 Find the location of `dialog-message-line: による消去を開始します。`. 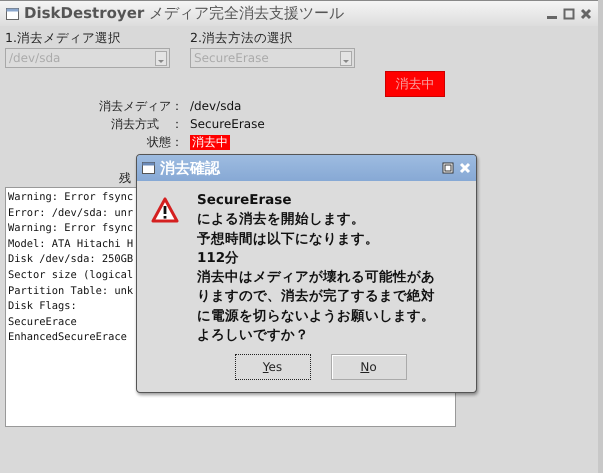

dialog-message-line: による消去を開始します。 is located at coordinates (281, 220).